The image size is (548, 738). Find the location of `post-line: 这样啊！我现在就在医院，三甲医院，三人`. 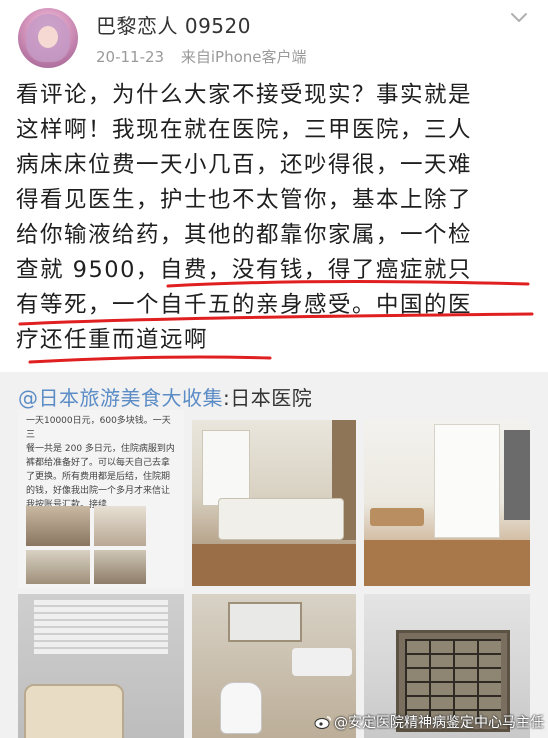

post-line: 这样啊！我现在就在医院，三甲医院，三人 is located at coordinates (244, 130).